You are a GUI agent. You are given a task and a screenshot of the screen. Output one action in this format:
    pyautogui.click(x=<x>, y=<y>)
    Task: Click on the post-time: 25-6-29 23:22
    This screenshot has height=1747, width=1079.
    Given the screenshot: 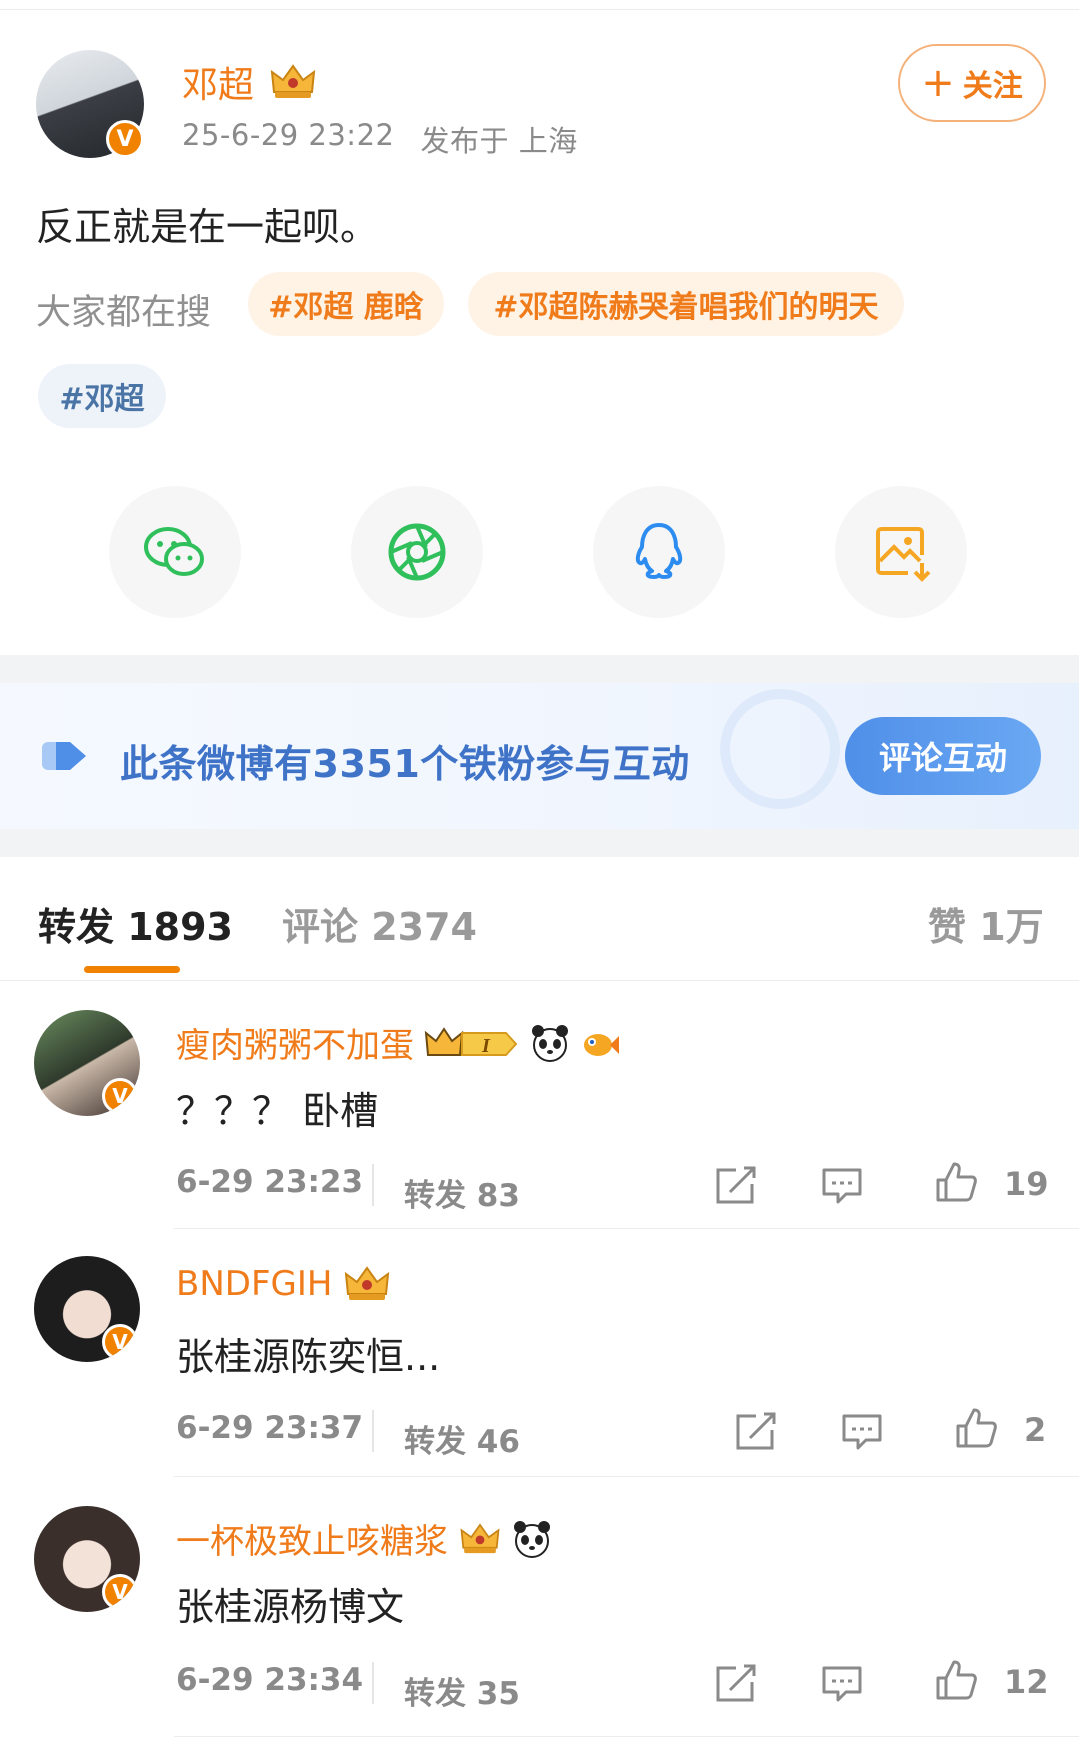 What is the action you would take?
    pyautogui.click(x=288, y=135)
    